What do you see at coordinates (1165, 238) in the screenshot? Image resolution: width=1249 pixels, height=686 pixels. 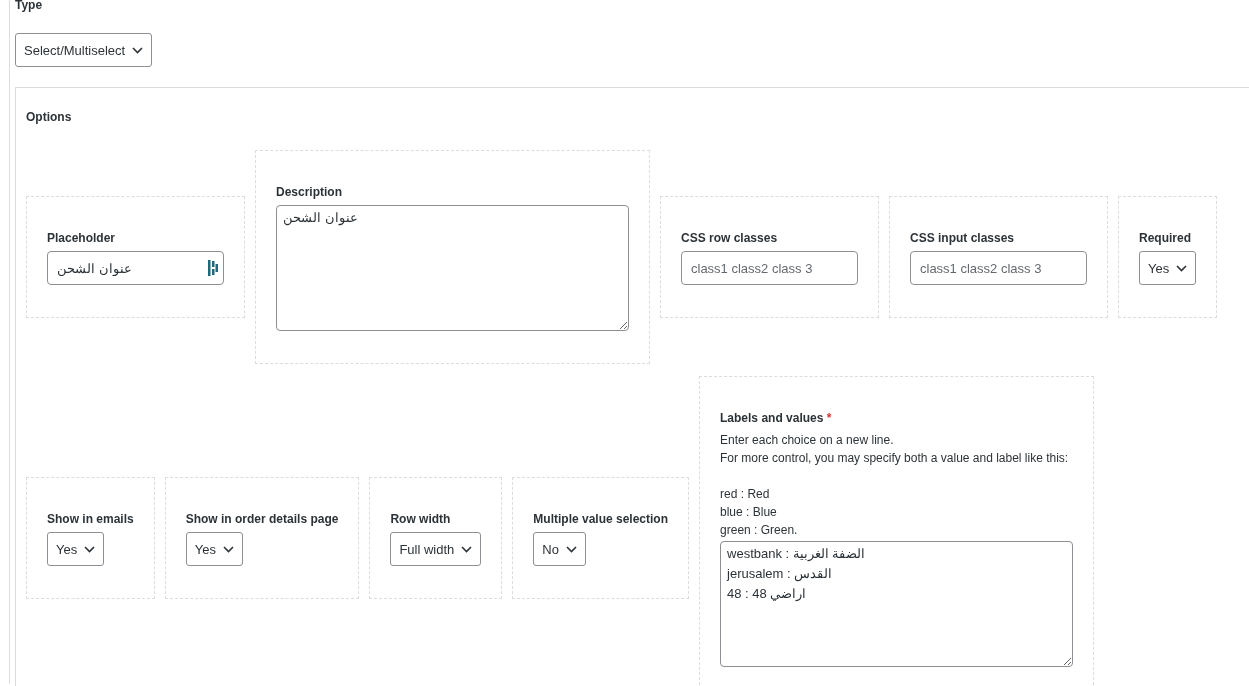 I see `field-label: Required` at bounding box center [1165, 238].